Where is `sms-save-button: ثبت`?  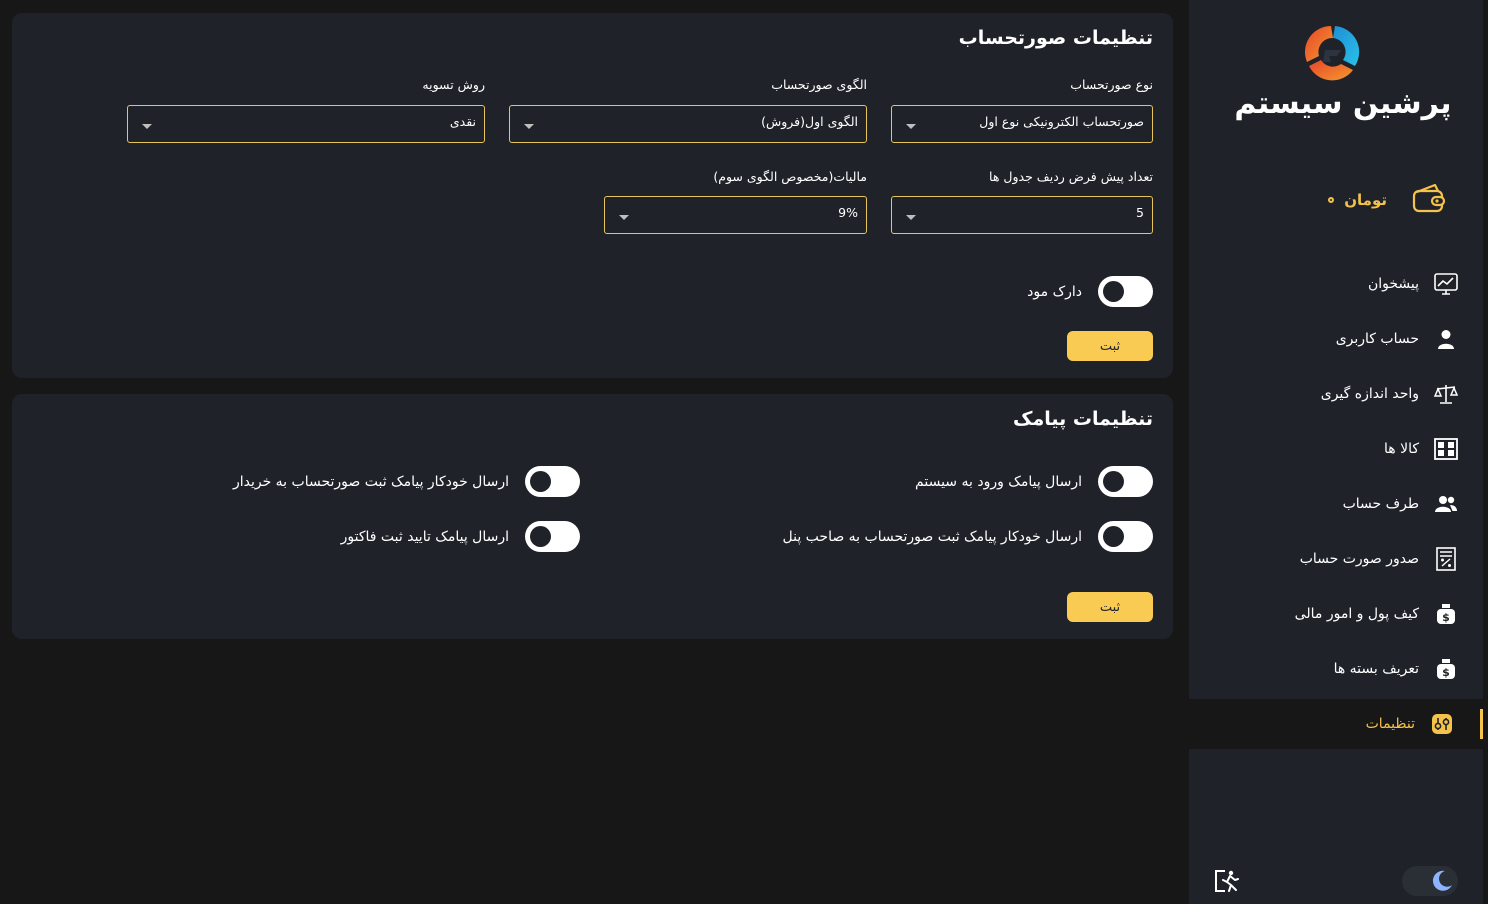 sms-save-button: ثبت is located at coordinates (1110, 607).